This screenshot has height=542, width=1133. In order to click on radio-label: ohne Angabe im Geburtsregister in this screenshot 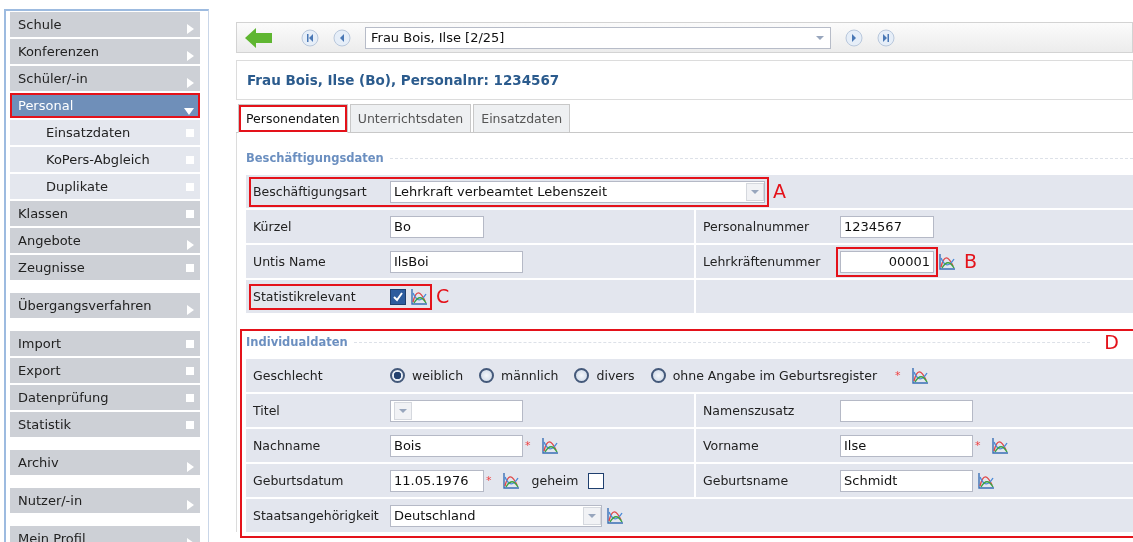, I will do `click(775, 375)`.